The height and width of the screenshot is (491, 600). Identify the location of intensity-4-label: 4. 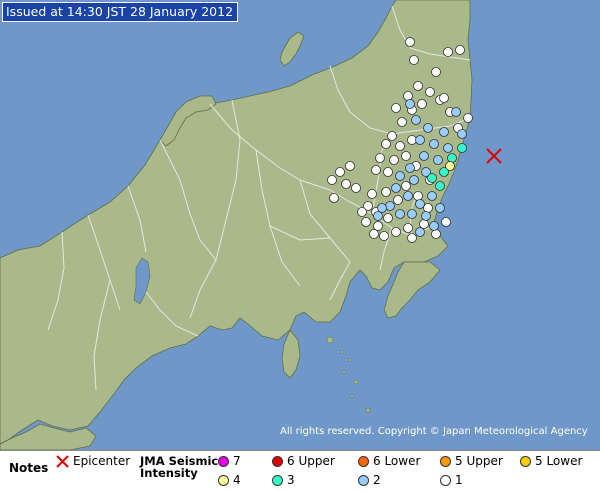
(237, 480).